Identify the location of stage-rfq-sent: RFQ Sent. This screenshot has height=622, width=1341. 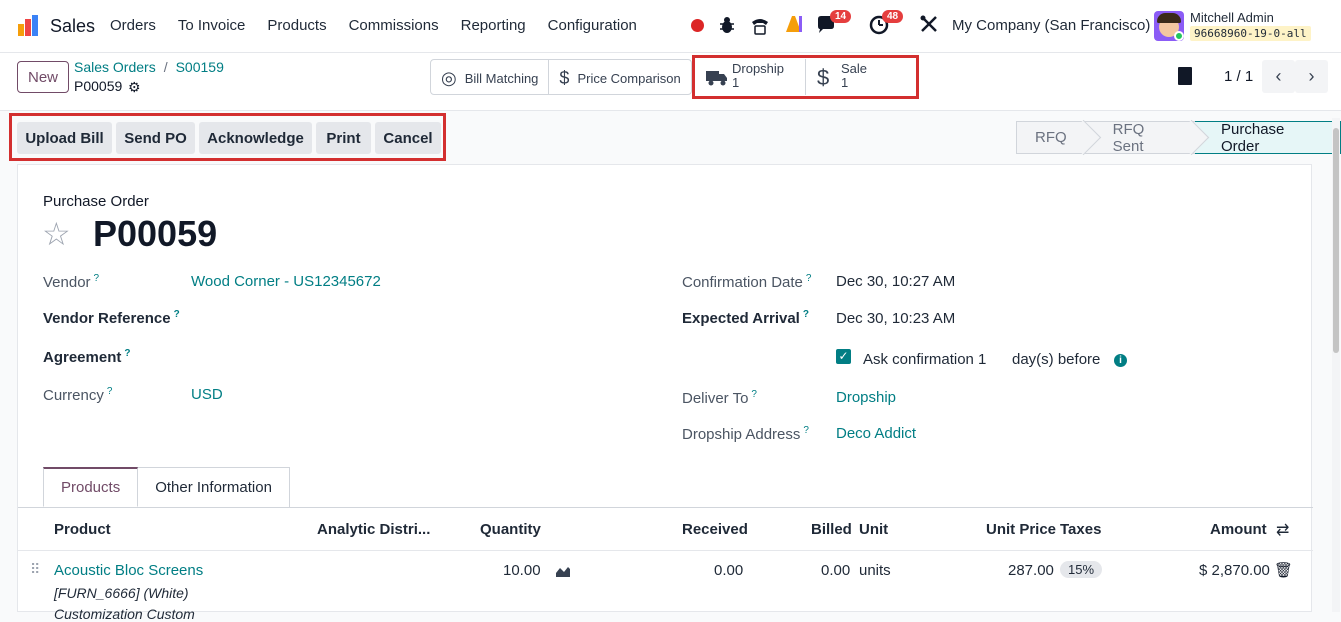
(1148, 137).